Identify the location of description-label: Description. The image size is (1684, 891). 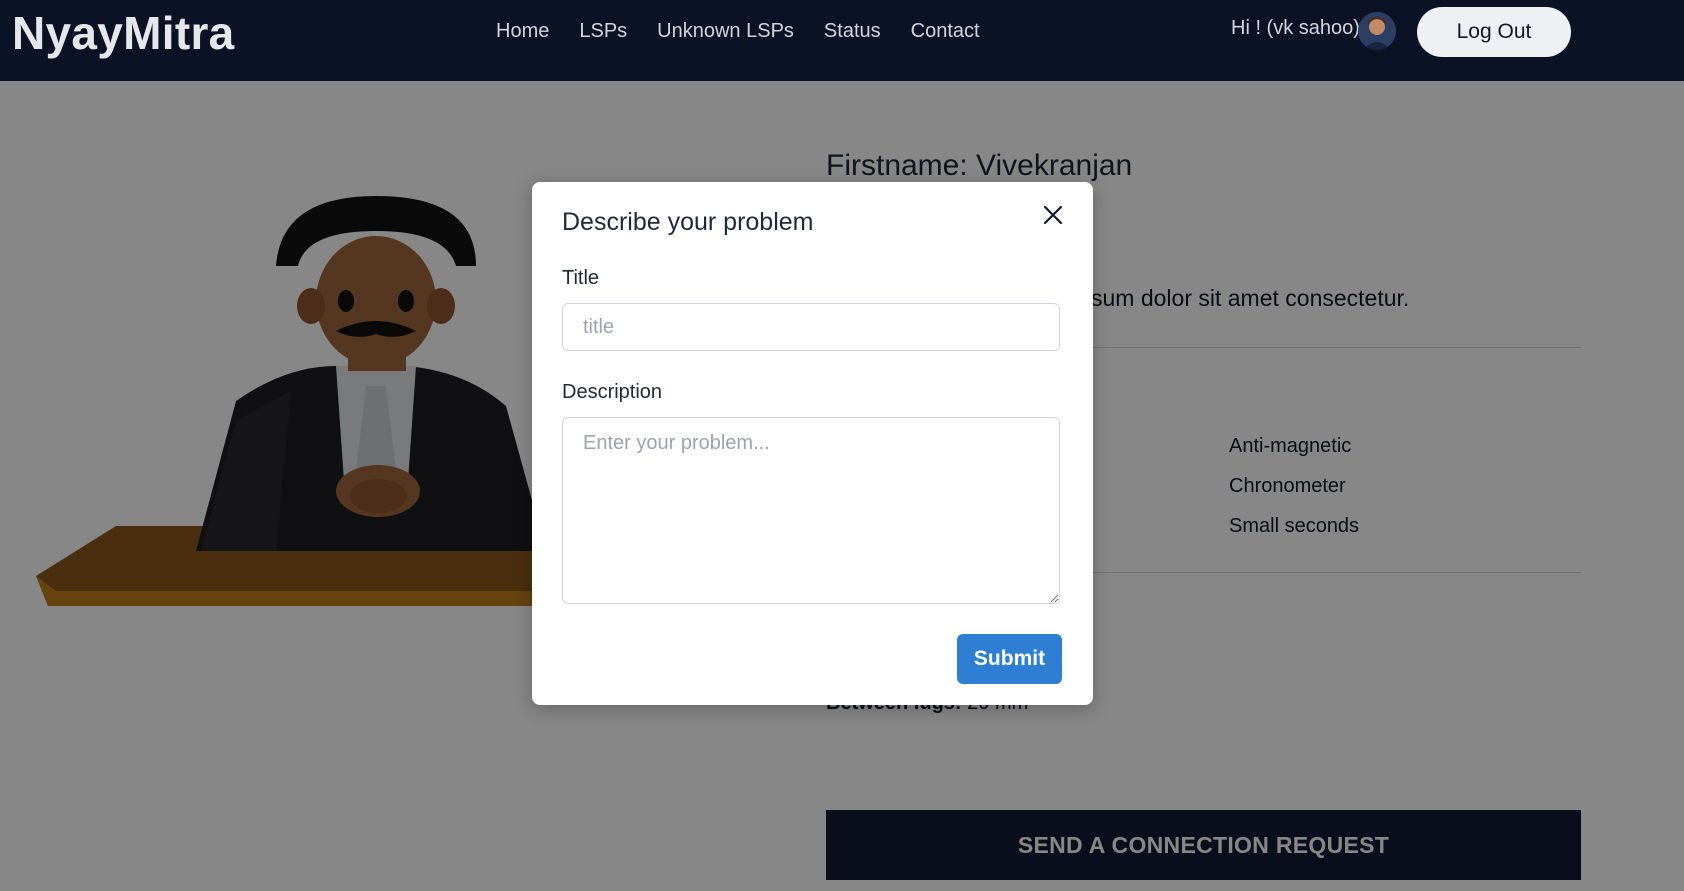
(612, 392).